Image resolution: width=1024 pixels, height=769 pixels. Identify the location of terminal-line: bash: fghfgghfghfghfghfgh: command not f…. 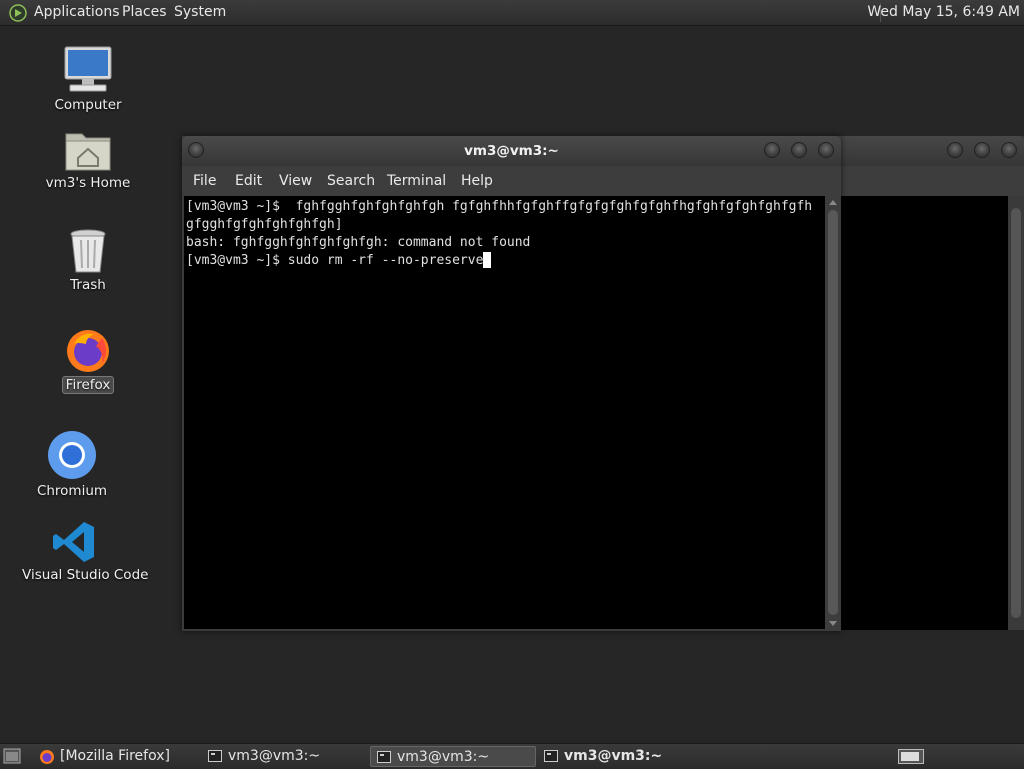
(358, 242).